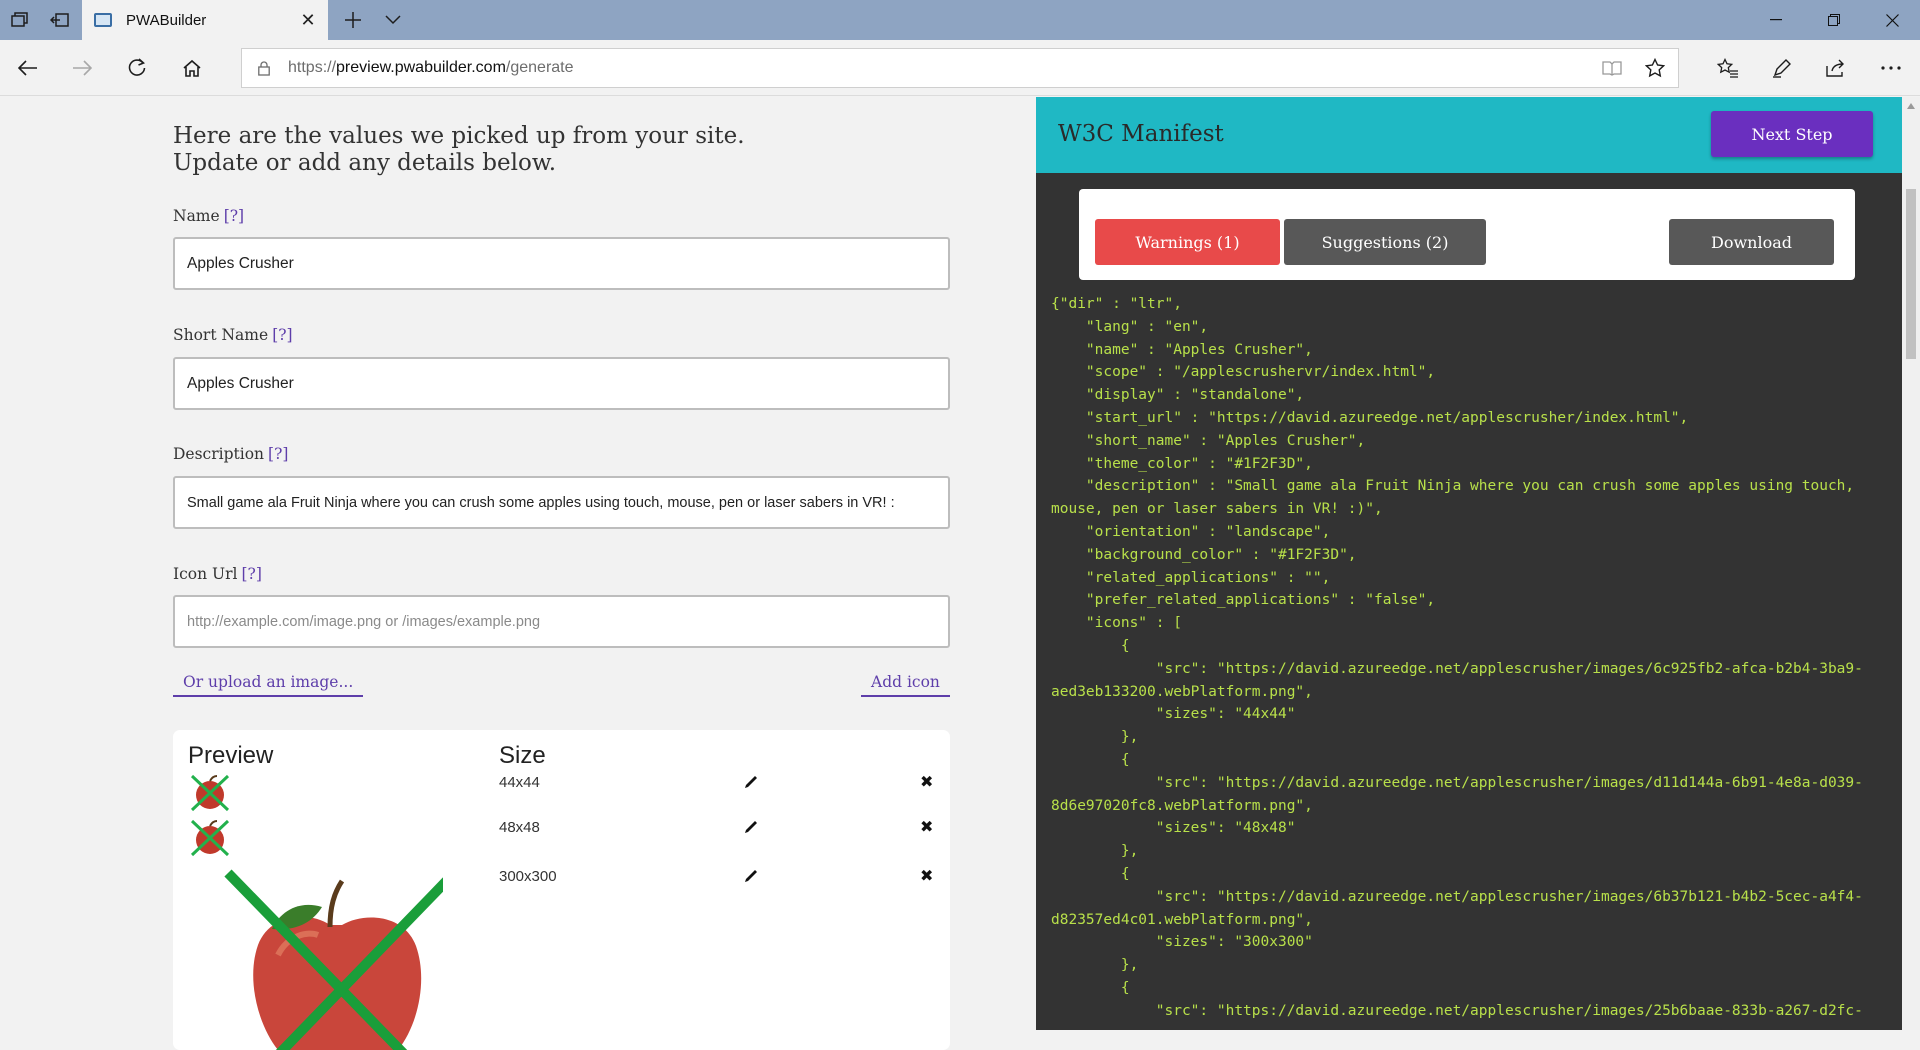 The width and height of the screenshot is (1920, 1050). I want to click on manifest-header: W3C Manifest Next Step, so click(1469, 135).